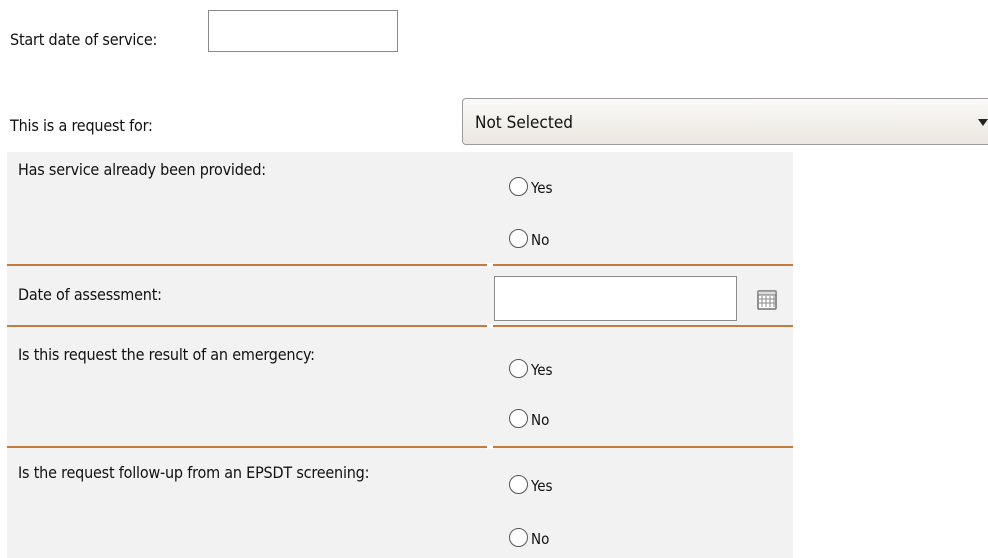 The image size is (988, 558). I want to click on calendar-icon-graphic, so click(767, 300).